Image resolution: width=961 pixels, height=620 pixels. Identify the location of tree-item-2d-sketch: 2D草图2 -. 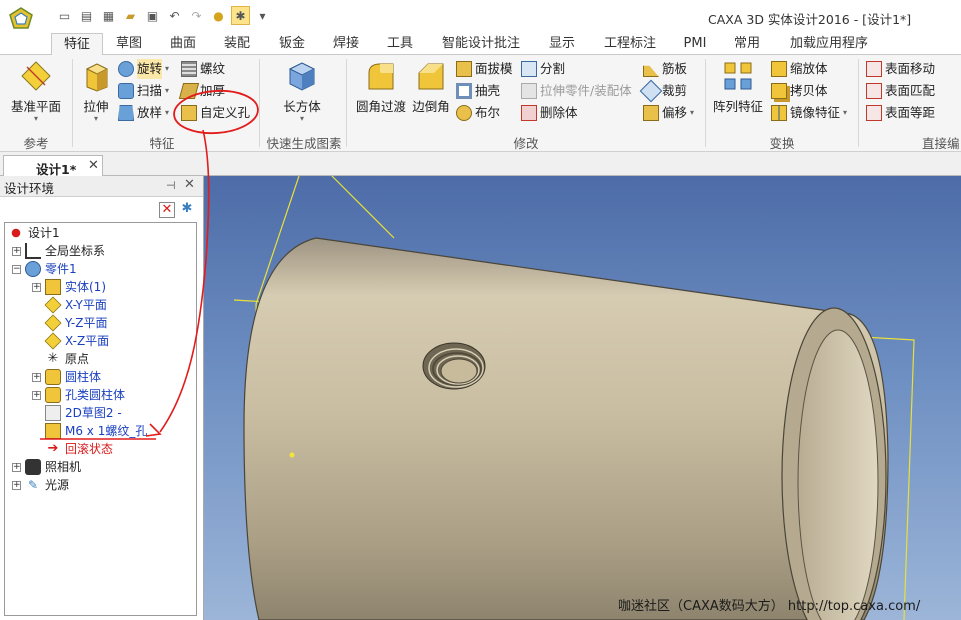
(83, 413).